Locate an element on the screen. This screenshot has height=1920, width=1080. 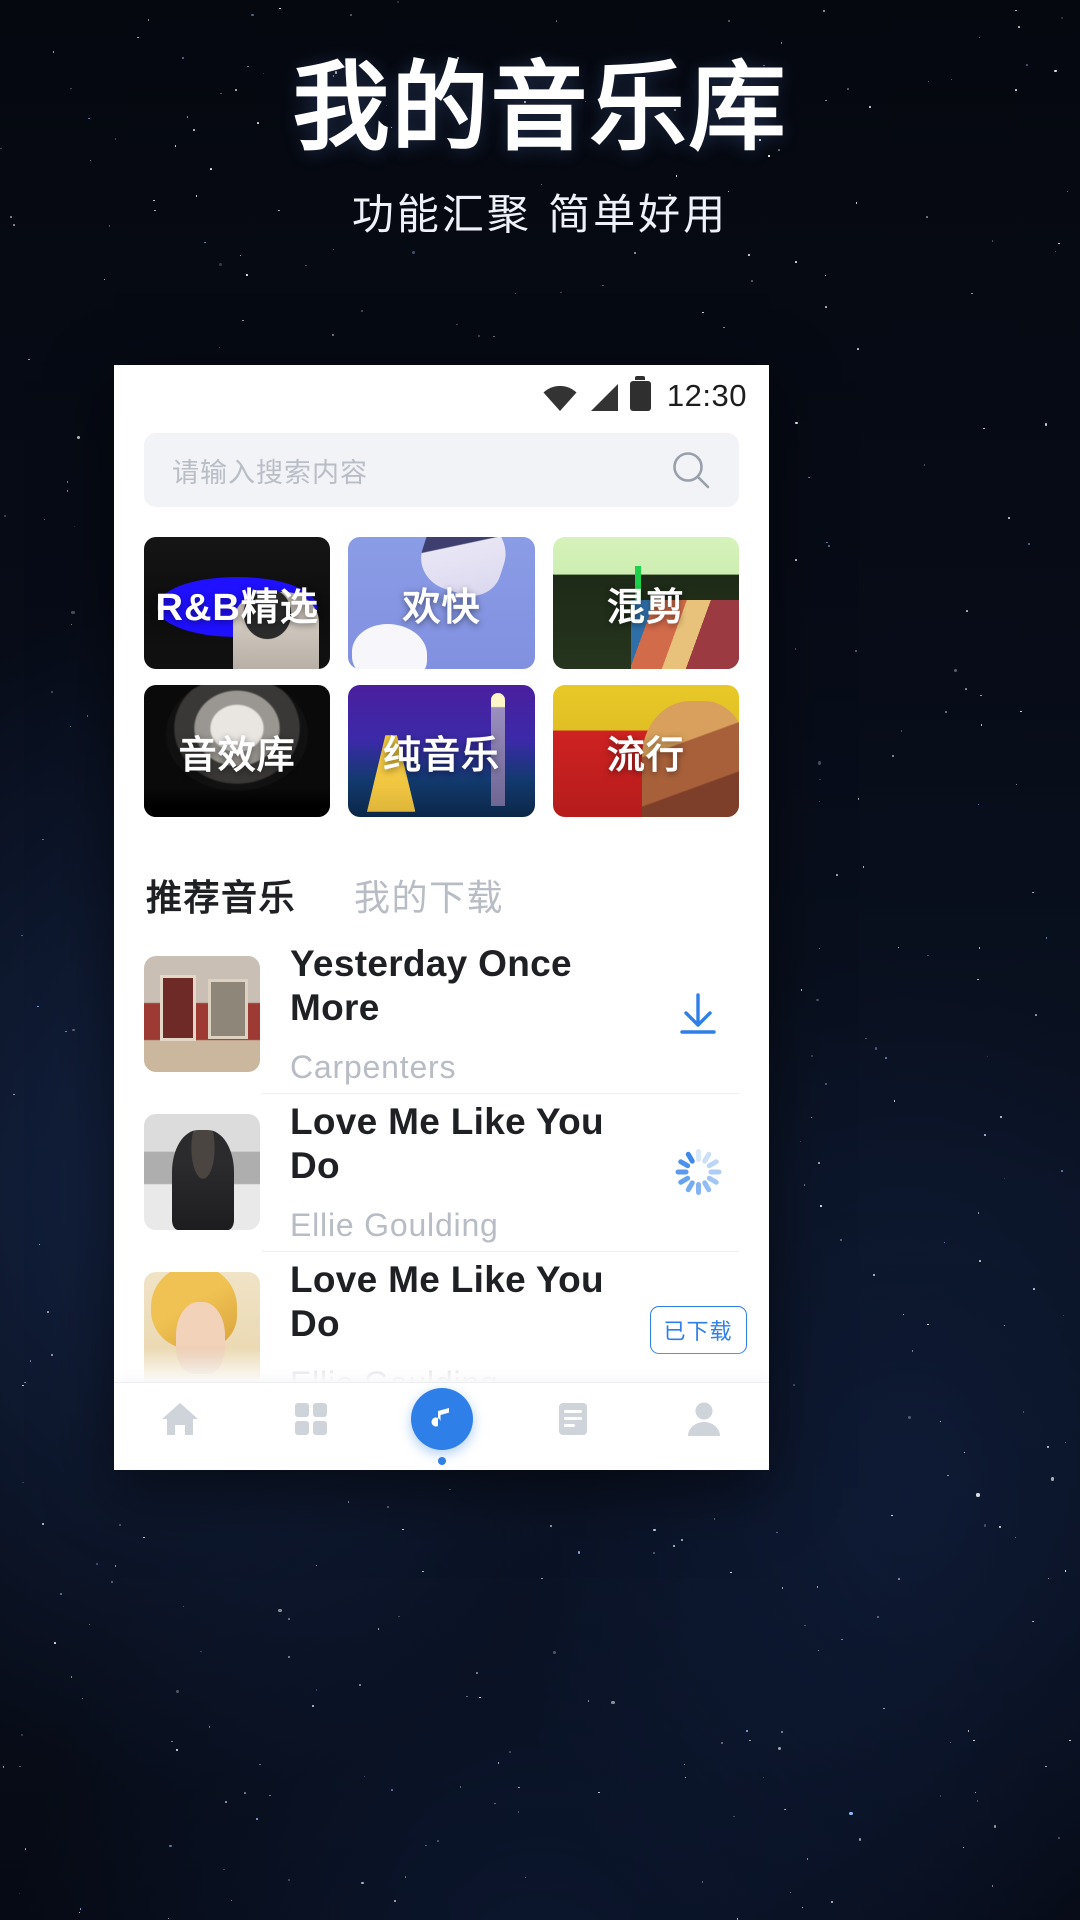
signal-icon is located at coordinates (604, 397).